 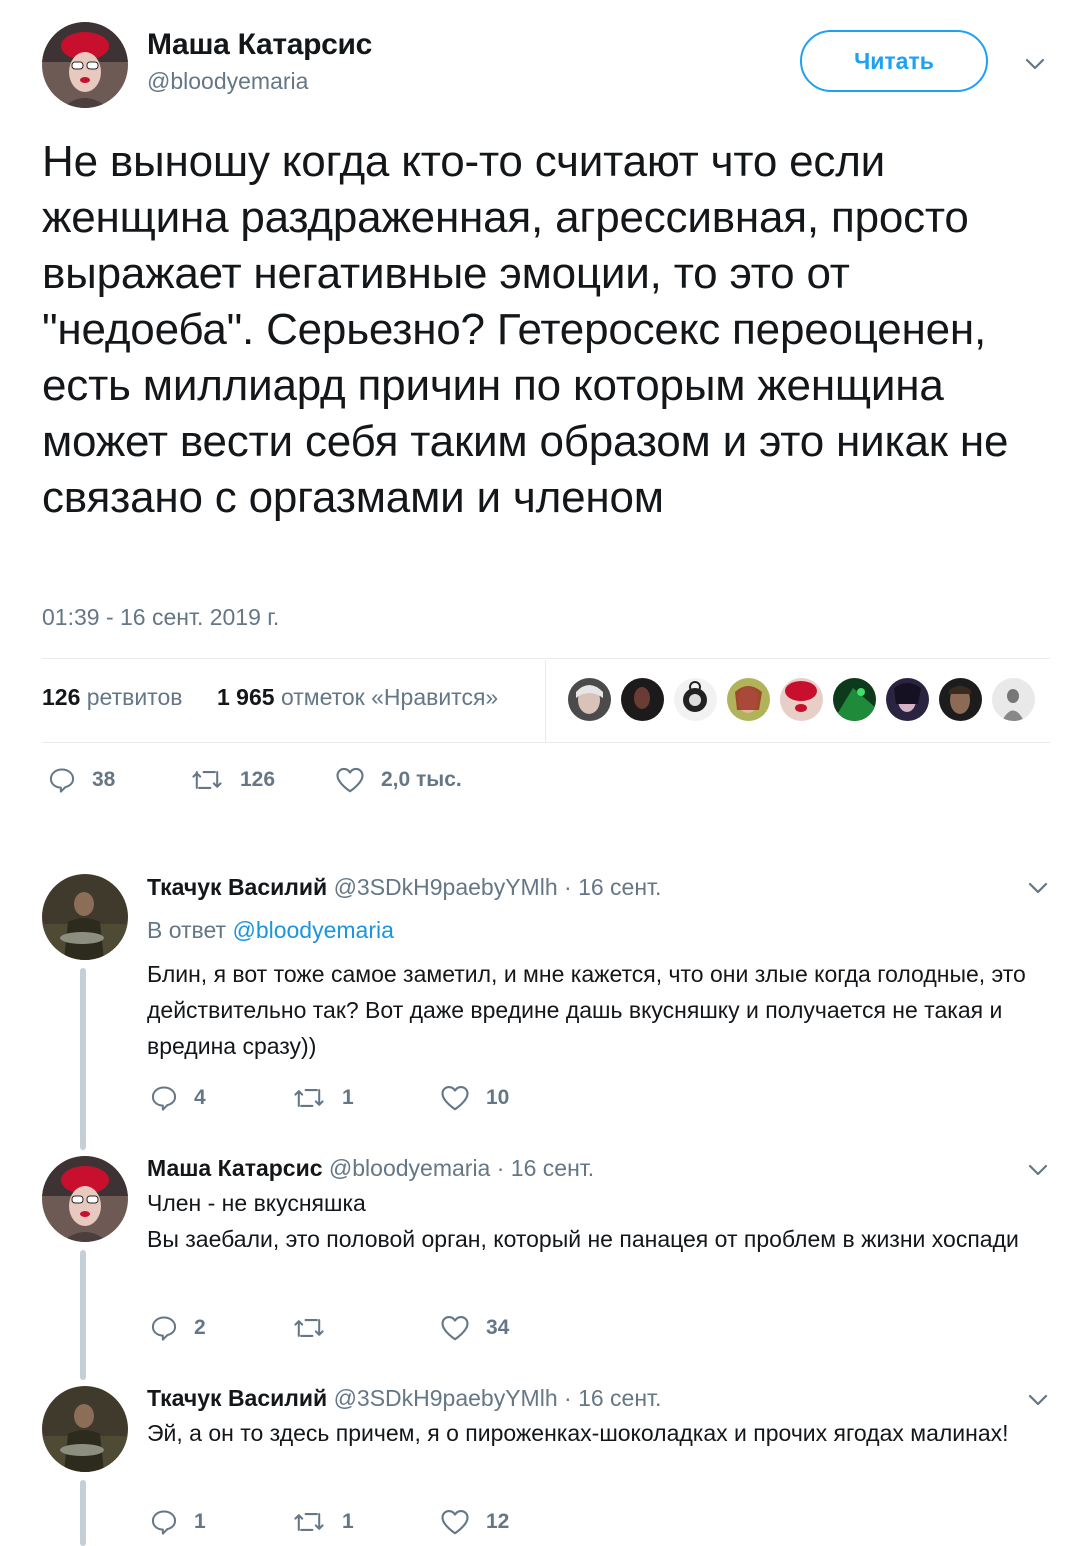 What do you see at coordinates (178, 1522) in the screenshot?
I see `reply-button: 1` at bounding box center [178, 1522].